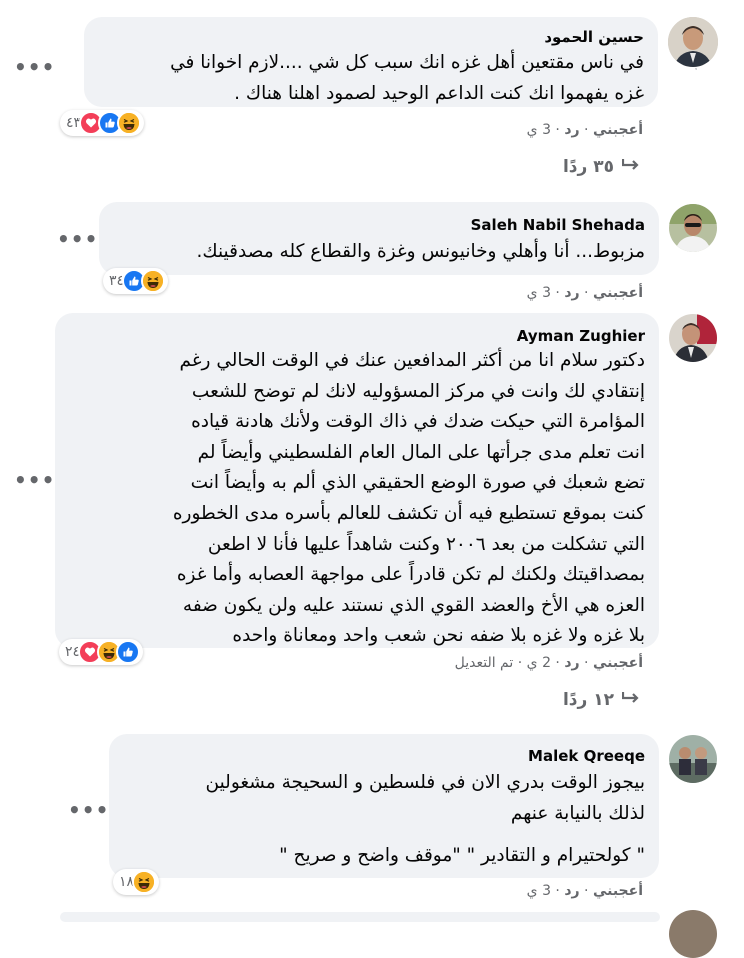 This screenshot has width=744, height=958. What do you see at coordinates (136, 281) in the screenshot?
I see `reactions-summary: ٣٤` at bounding box center [136, 281].